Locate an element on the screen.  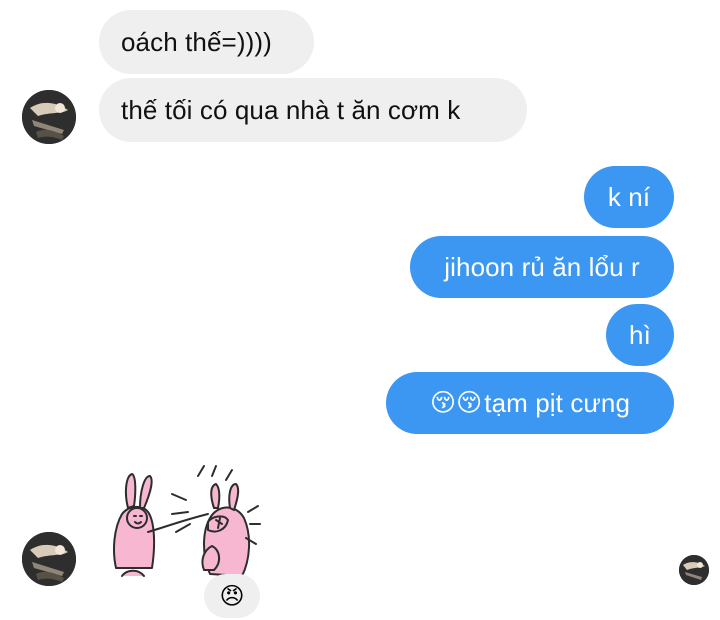
incoming-message-bubble: oách thế=)))) is located at coordinates (206, 42).